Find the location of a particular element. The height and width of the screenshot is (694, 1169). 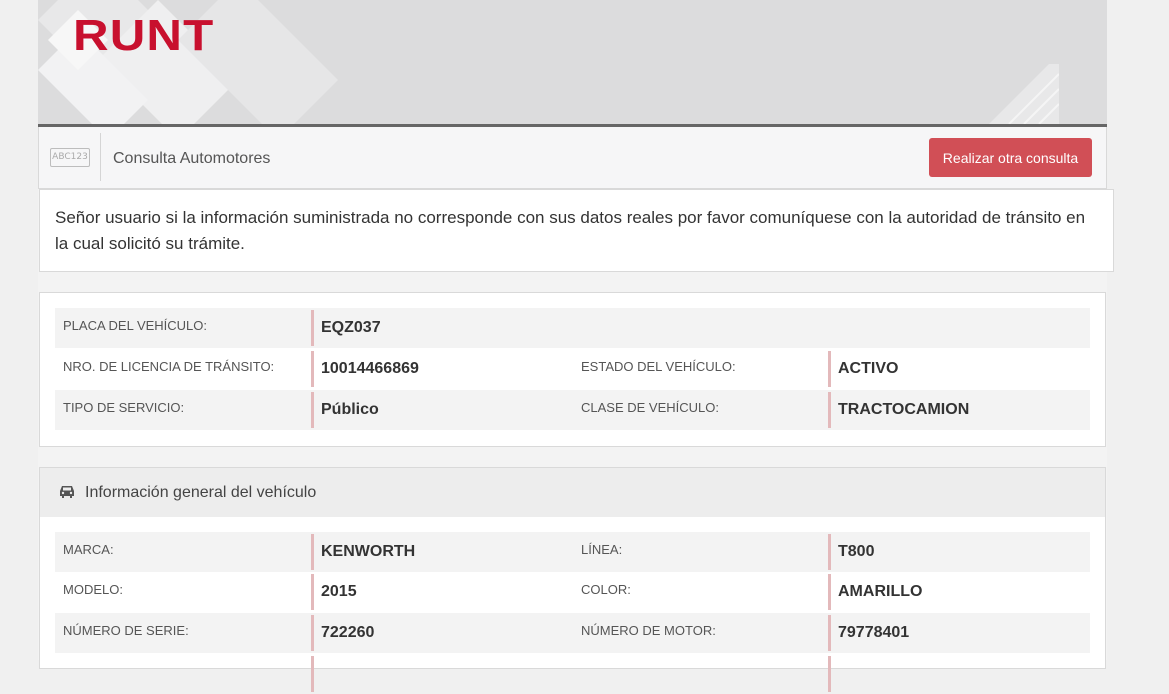

modelo-value: 2015 is located at coordinates (441, 592).